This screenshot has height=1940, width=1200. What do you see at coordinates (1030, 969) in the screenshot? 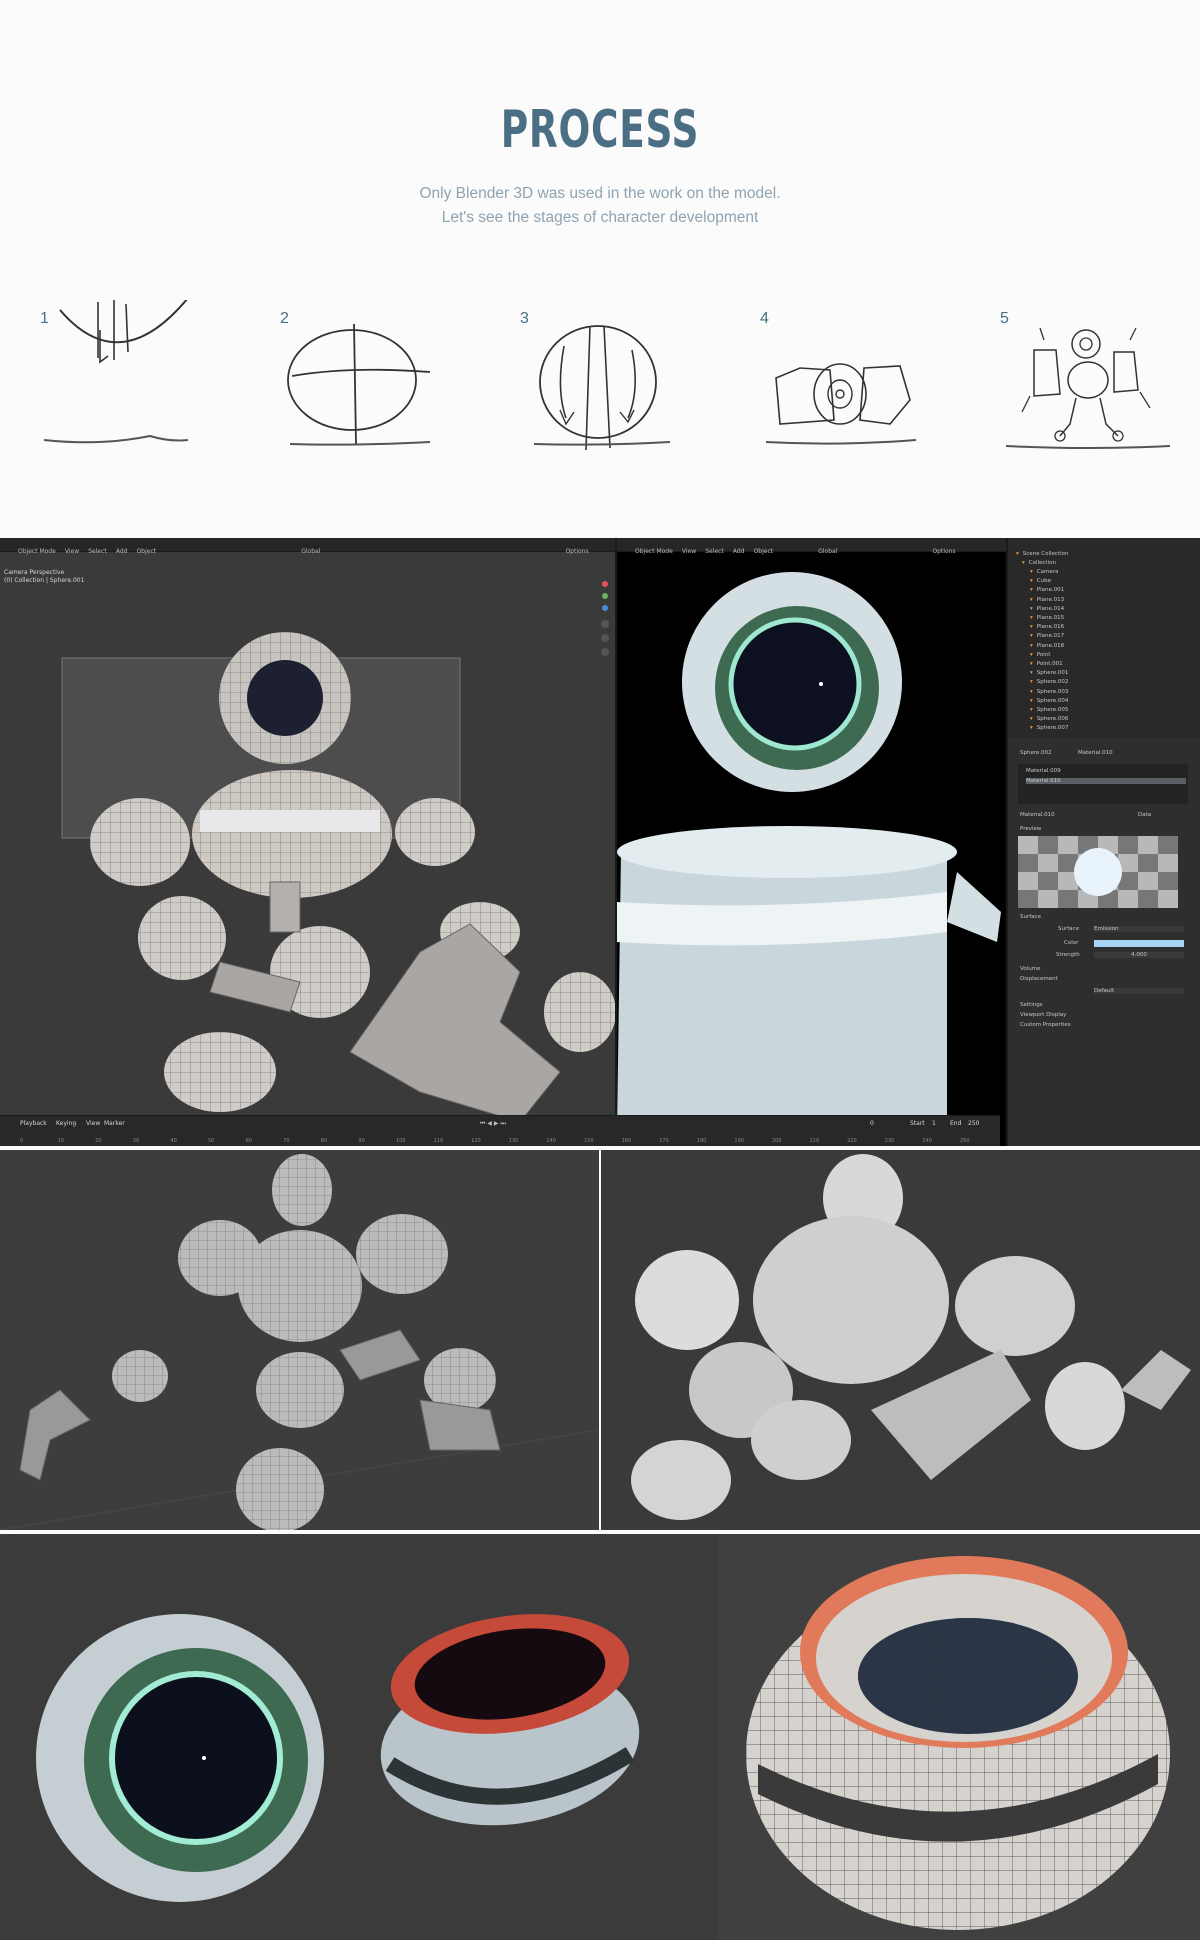
I see `volume-header: Volume` at bounding box center [1030, 969].